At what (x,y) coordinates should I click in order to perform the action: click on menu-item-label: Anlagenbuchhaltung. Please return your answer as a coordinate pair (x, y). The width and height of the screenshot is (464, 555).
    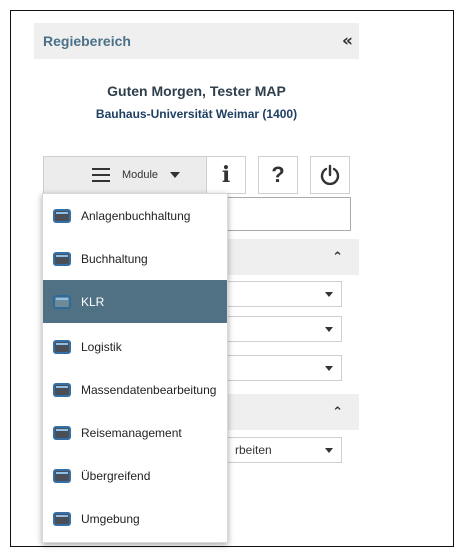
    Looking at the image, I should click on (136, 215).